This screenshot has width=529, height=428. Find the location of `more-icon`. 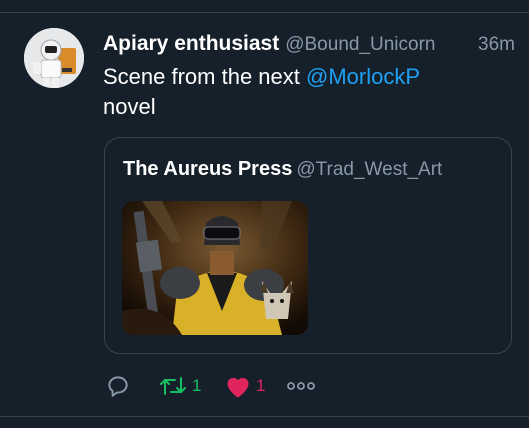

more-icon is located at coordinates (301, 386).